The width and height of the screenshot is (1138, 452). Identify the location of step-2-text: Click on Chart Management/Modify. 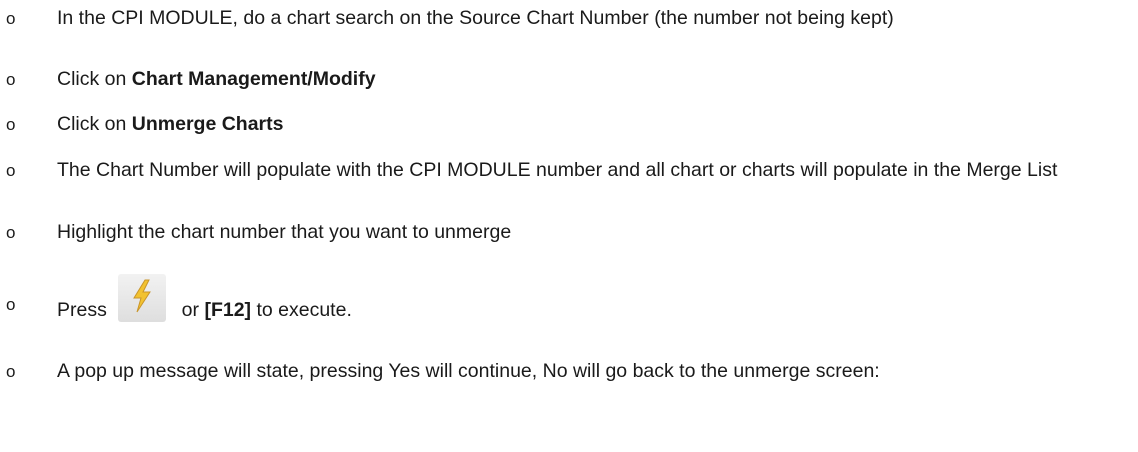
(216, 79).